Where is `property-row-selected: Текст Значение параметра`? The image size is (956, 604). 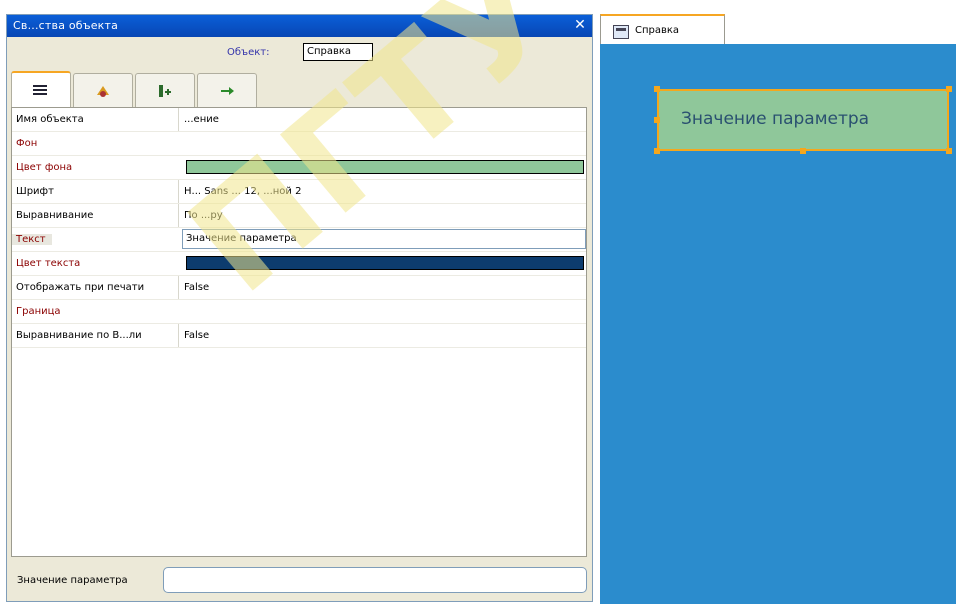 property-row-selected: Текст Значение параметра is located at coordinates (299, 240).